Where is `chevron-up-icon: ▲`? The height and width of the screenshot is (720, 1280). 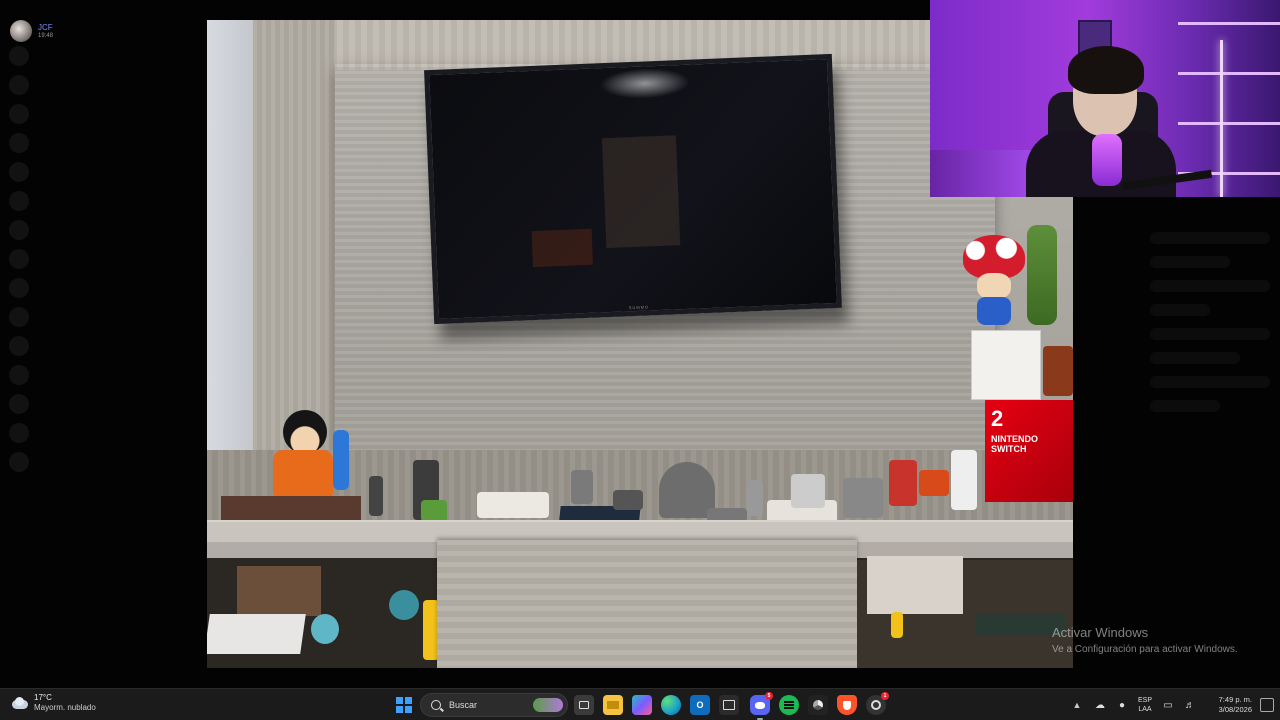 chevron-up-icon: ▲ is located at coordinates (1077, 705).